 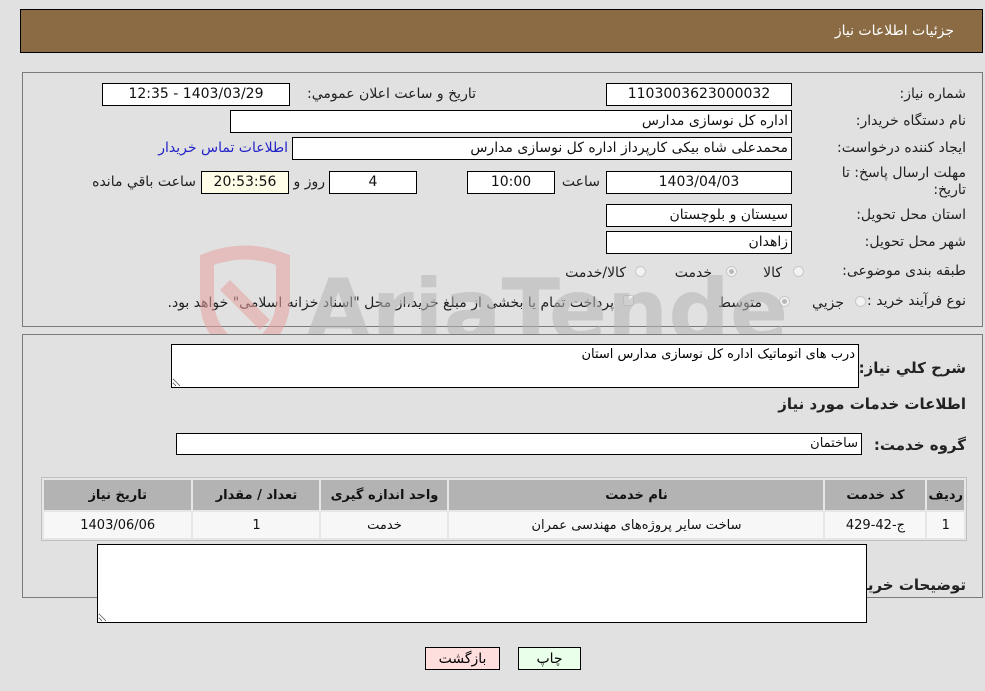 I want to click on remaining-label: ساعت باقي مانده, so click(x=144, y=182).